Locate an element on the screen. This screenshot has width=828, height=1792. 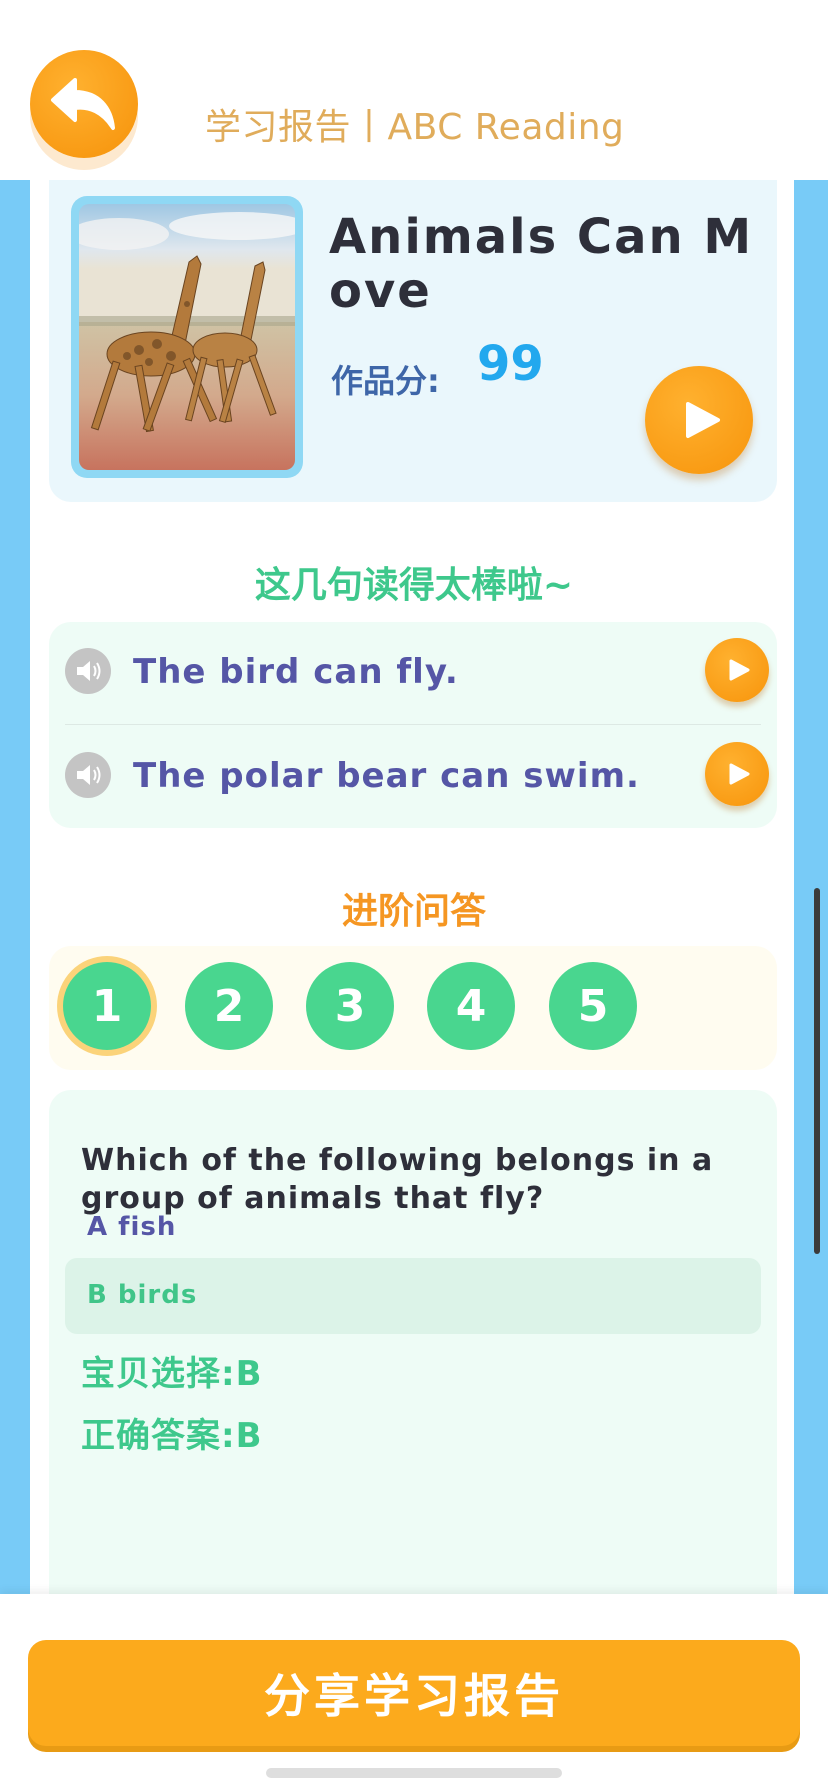
advanced-qa-title: 进阶问答 is located at coordinates (413, 911).